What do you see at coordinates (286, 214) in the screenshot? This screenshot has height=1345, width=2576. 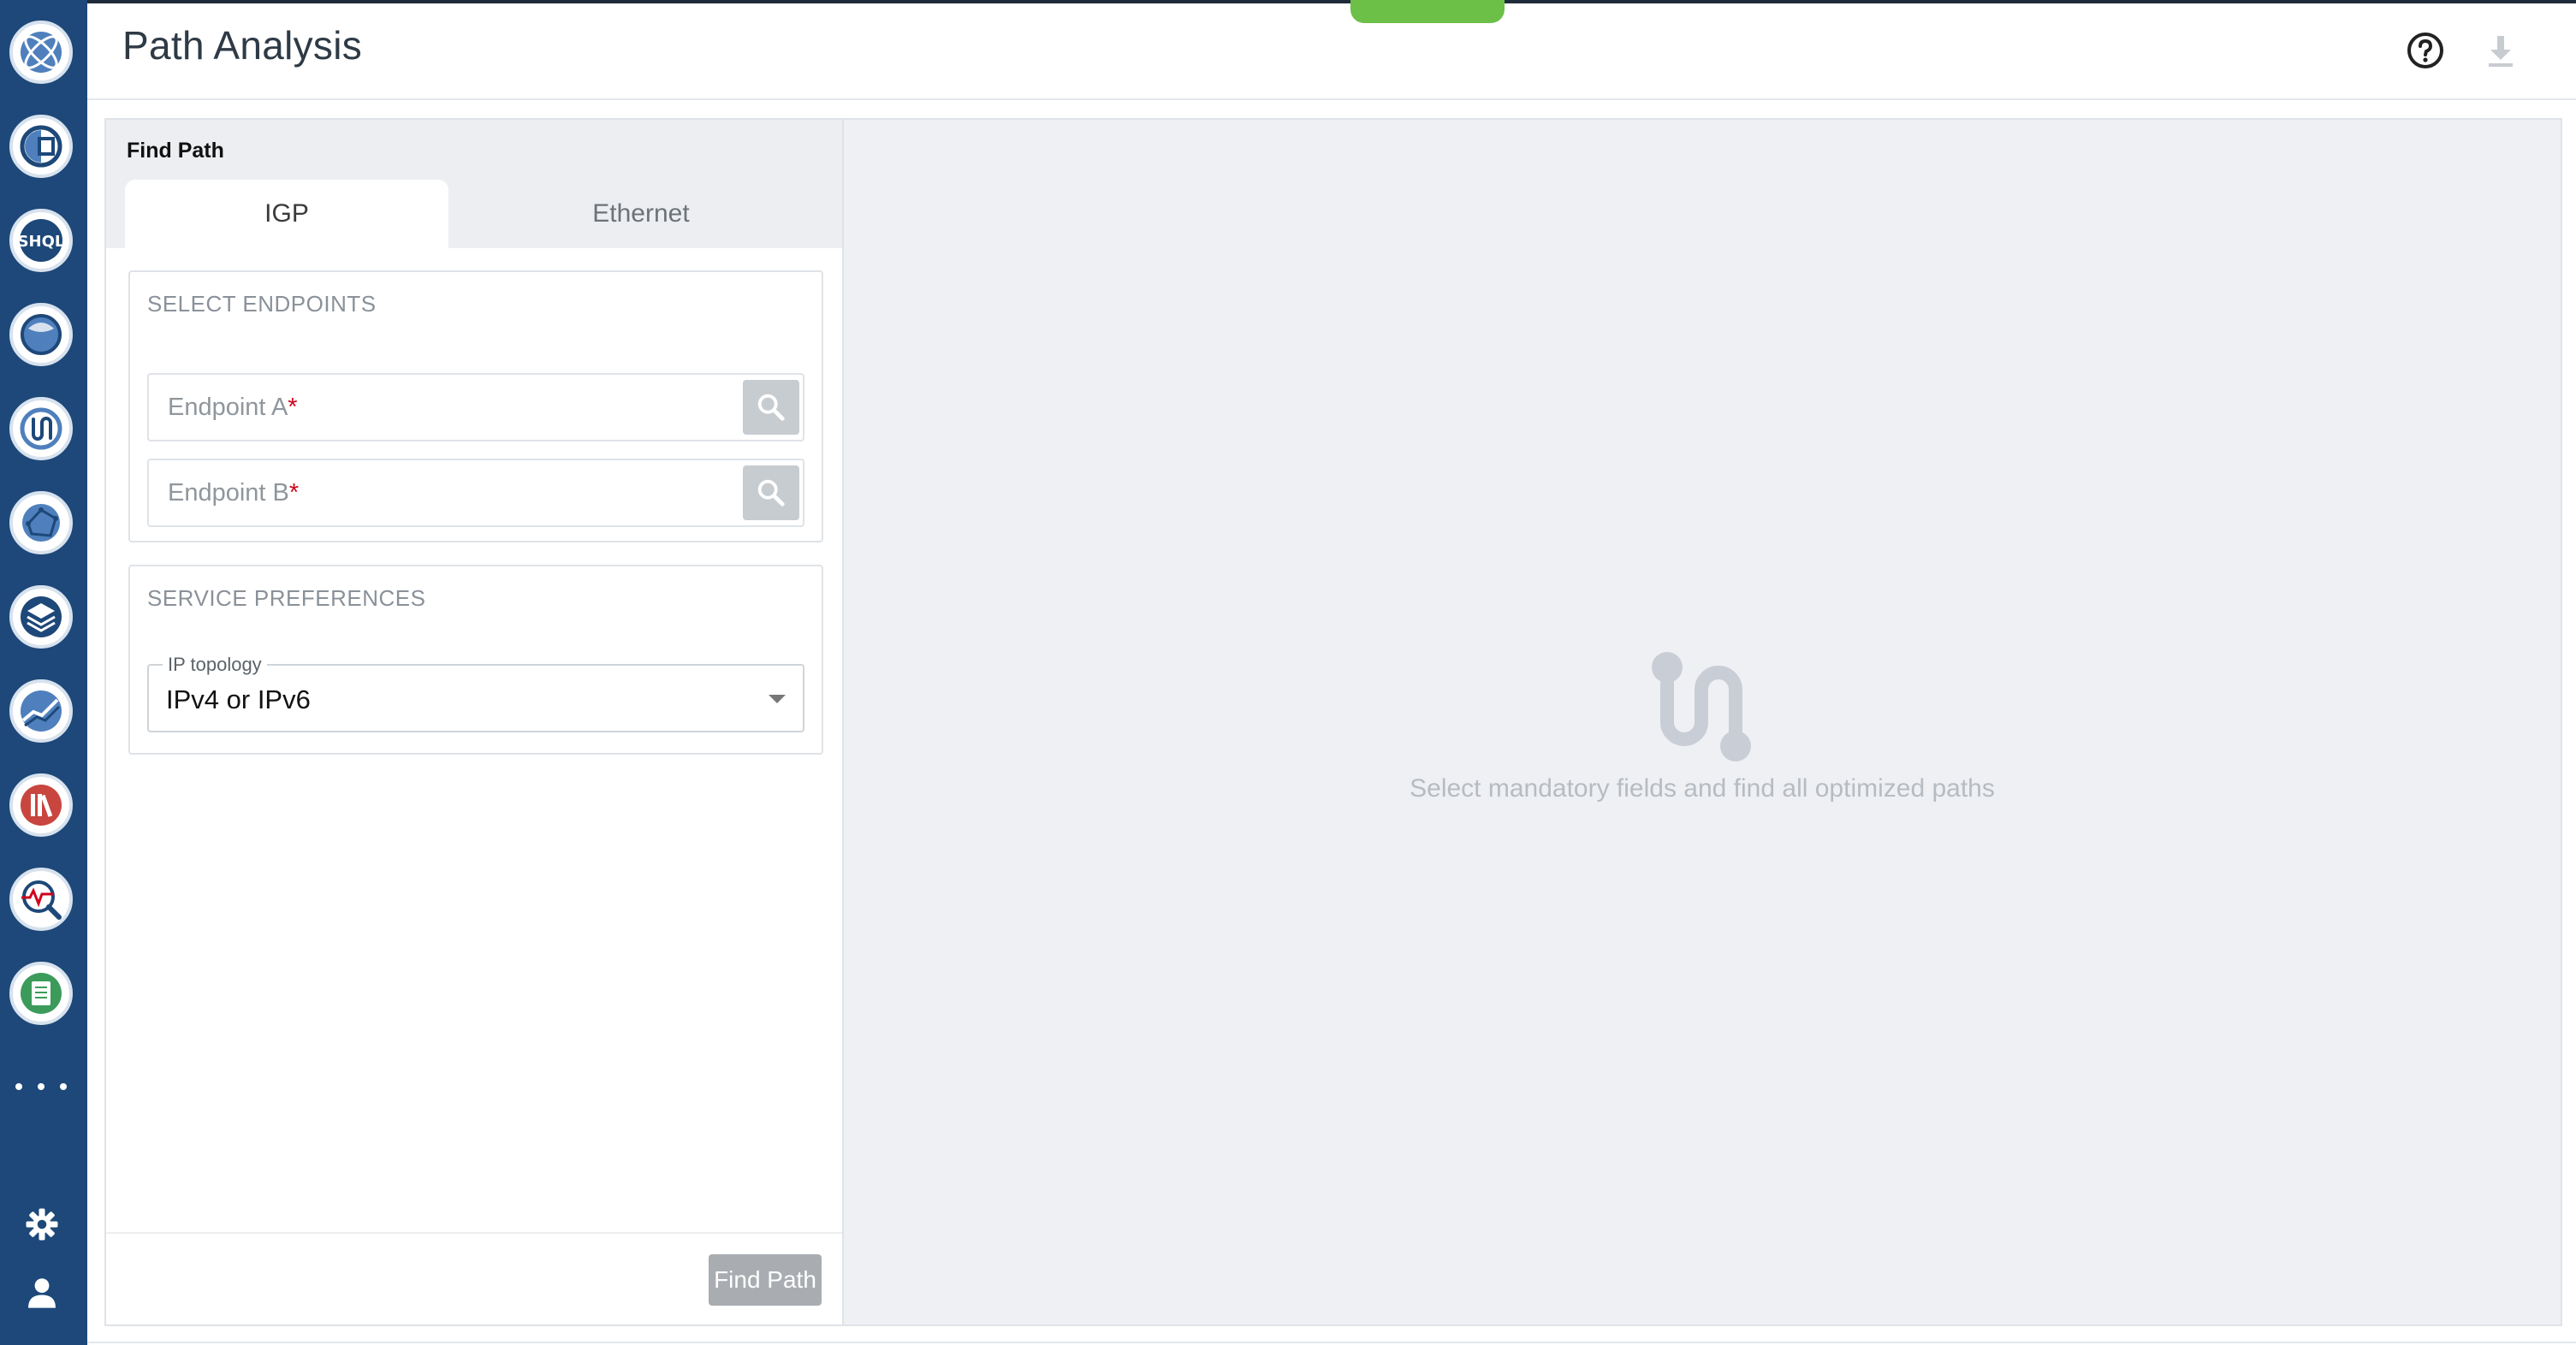 I see `tab-igp: IGP` at bounding box center [286, 214].